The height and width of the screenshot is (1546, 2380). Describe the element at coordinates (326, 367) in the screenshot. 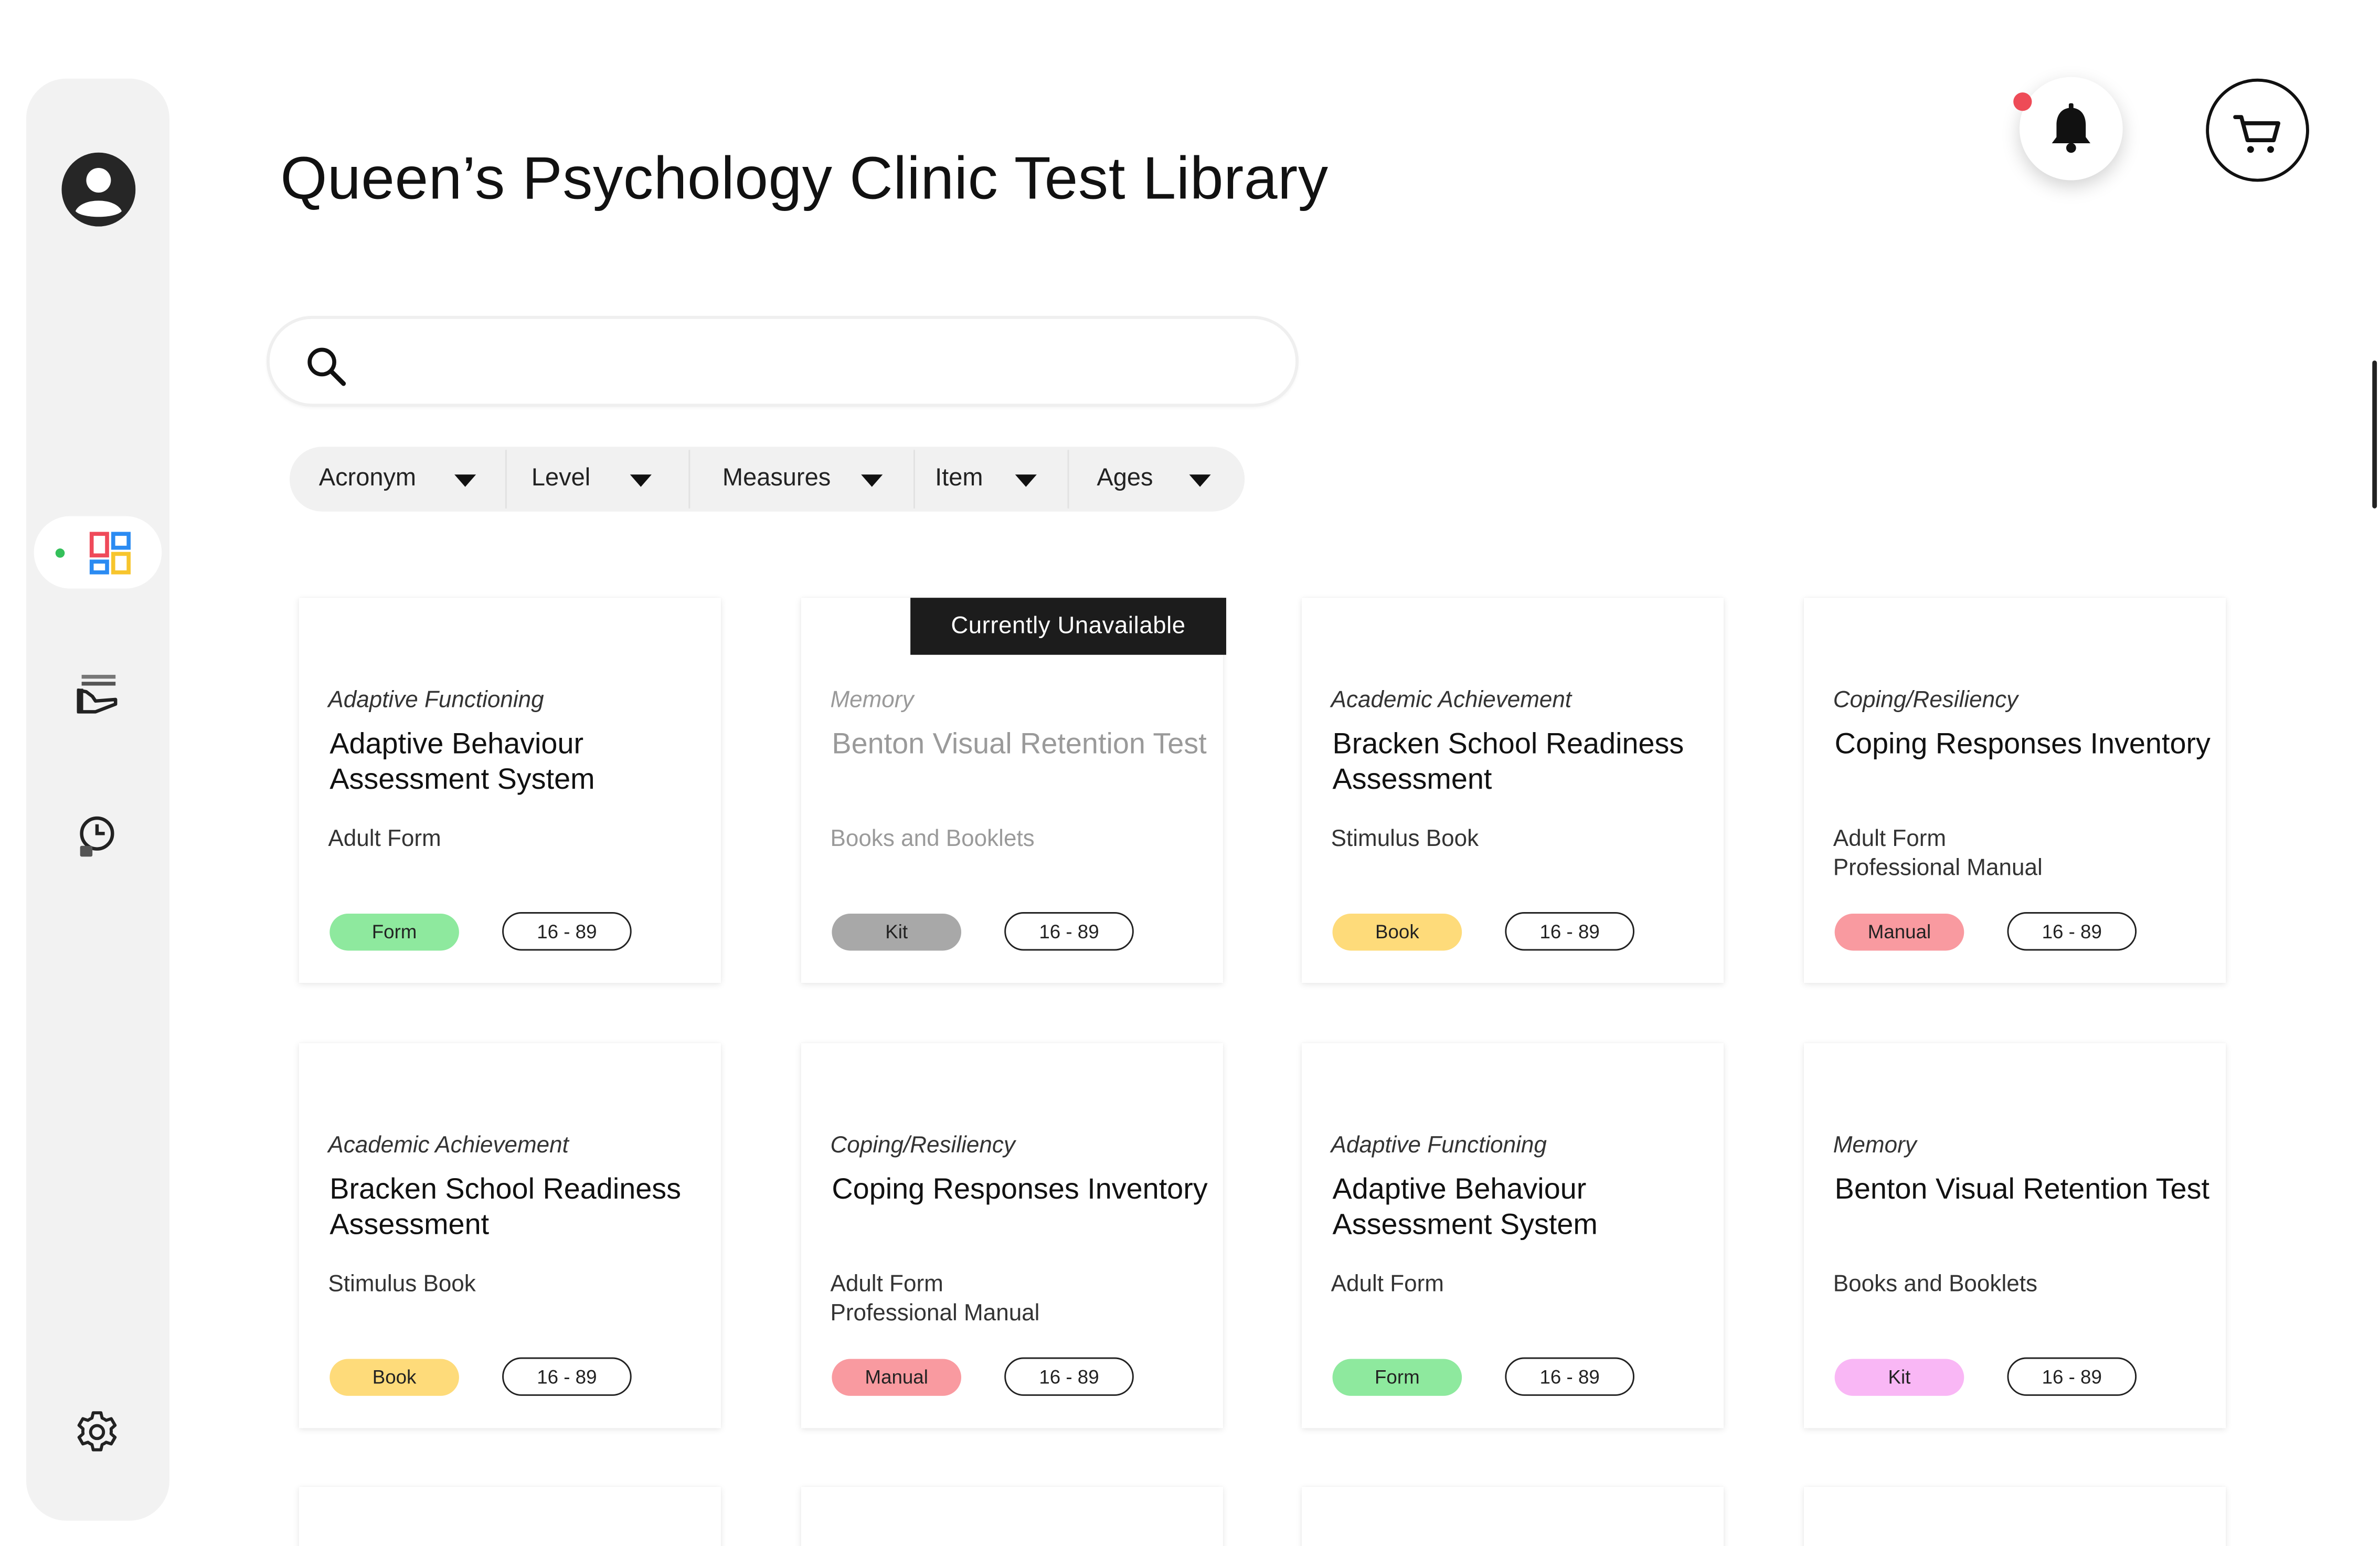

I see `search-icon` at that location.